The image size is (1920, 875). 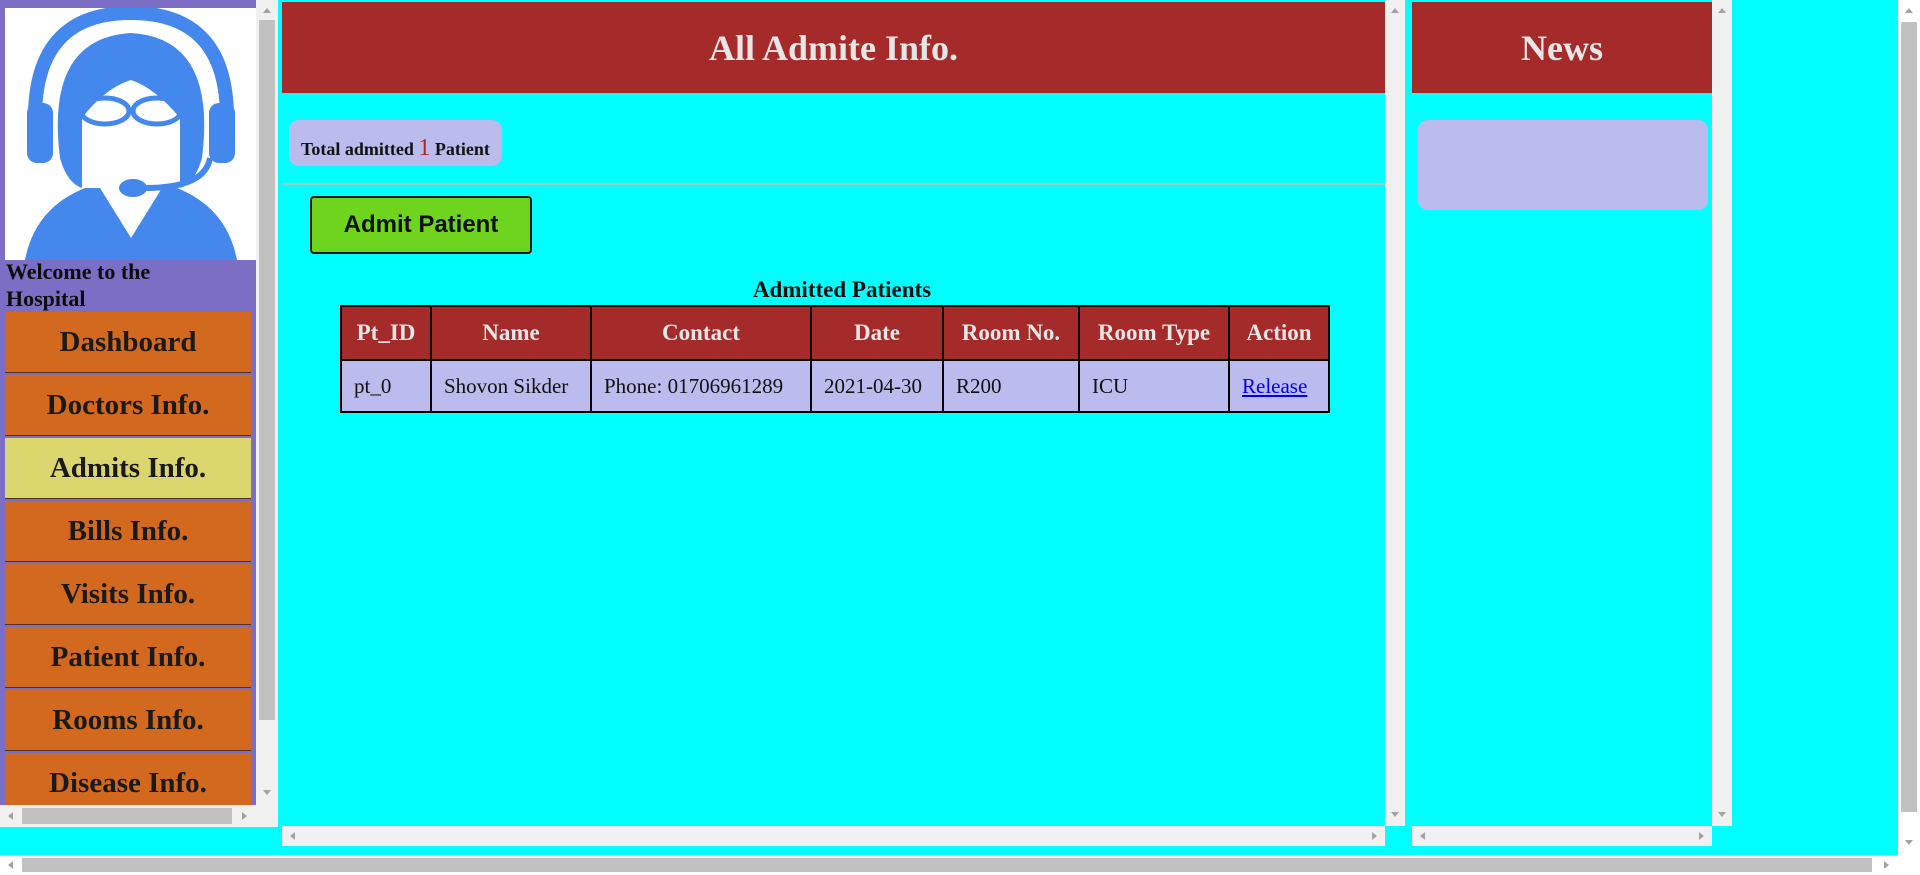 What do you see at coordinates (701, 386) in the screenshot?
I see `cell-contact: Phone: 01706961289` at bounding box center [701, 386].